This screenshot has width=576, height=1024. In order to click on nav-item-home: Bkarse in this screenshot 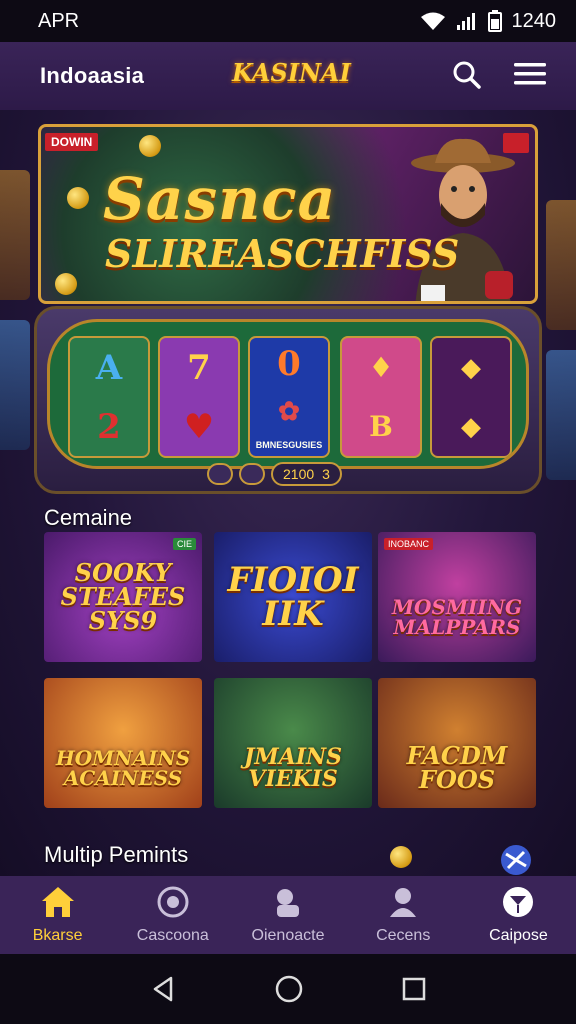, I will do `click(57, 915)`.